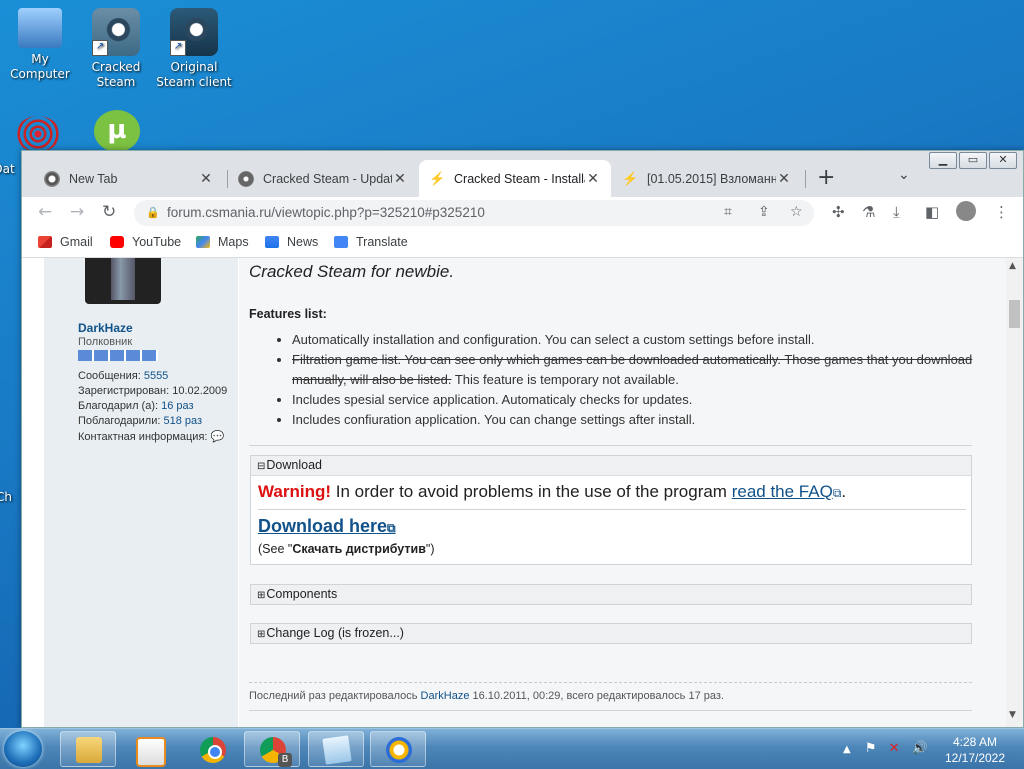 This screenshot has height=769, width=1024. I want to click on spoiler-title: Change Log (is frozen...), so click(335, 633).